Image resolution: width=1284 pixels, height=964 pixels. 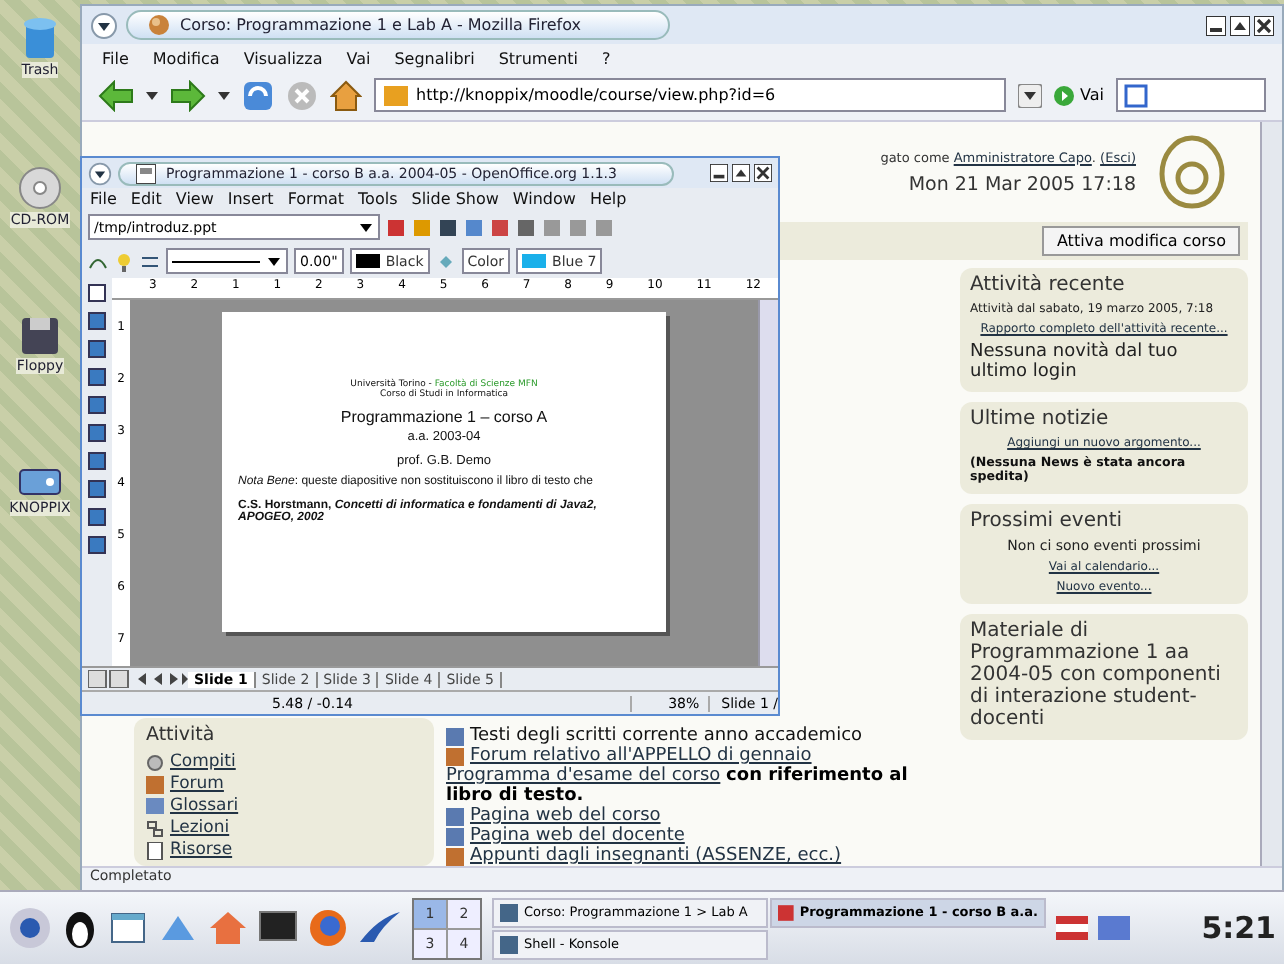 I want to click on k-menu-icon, so click(x=30, y=928).